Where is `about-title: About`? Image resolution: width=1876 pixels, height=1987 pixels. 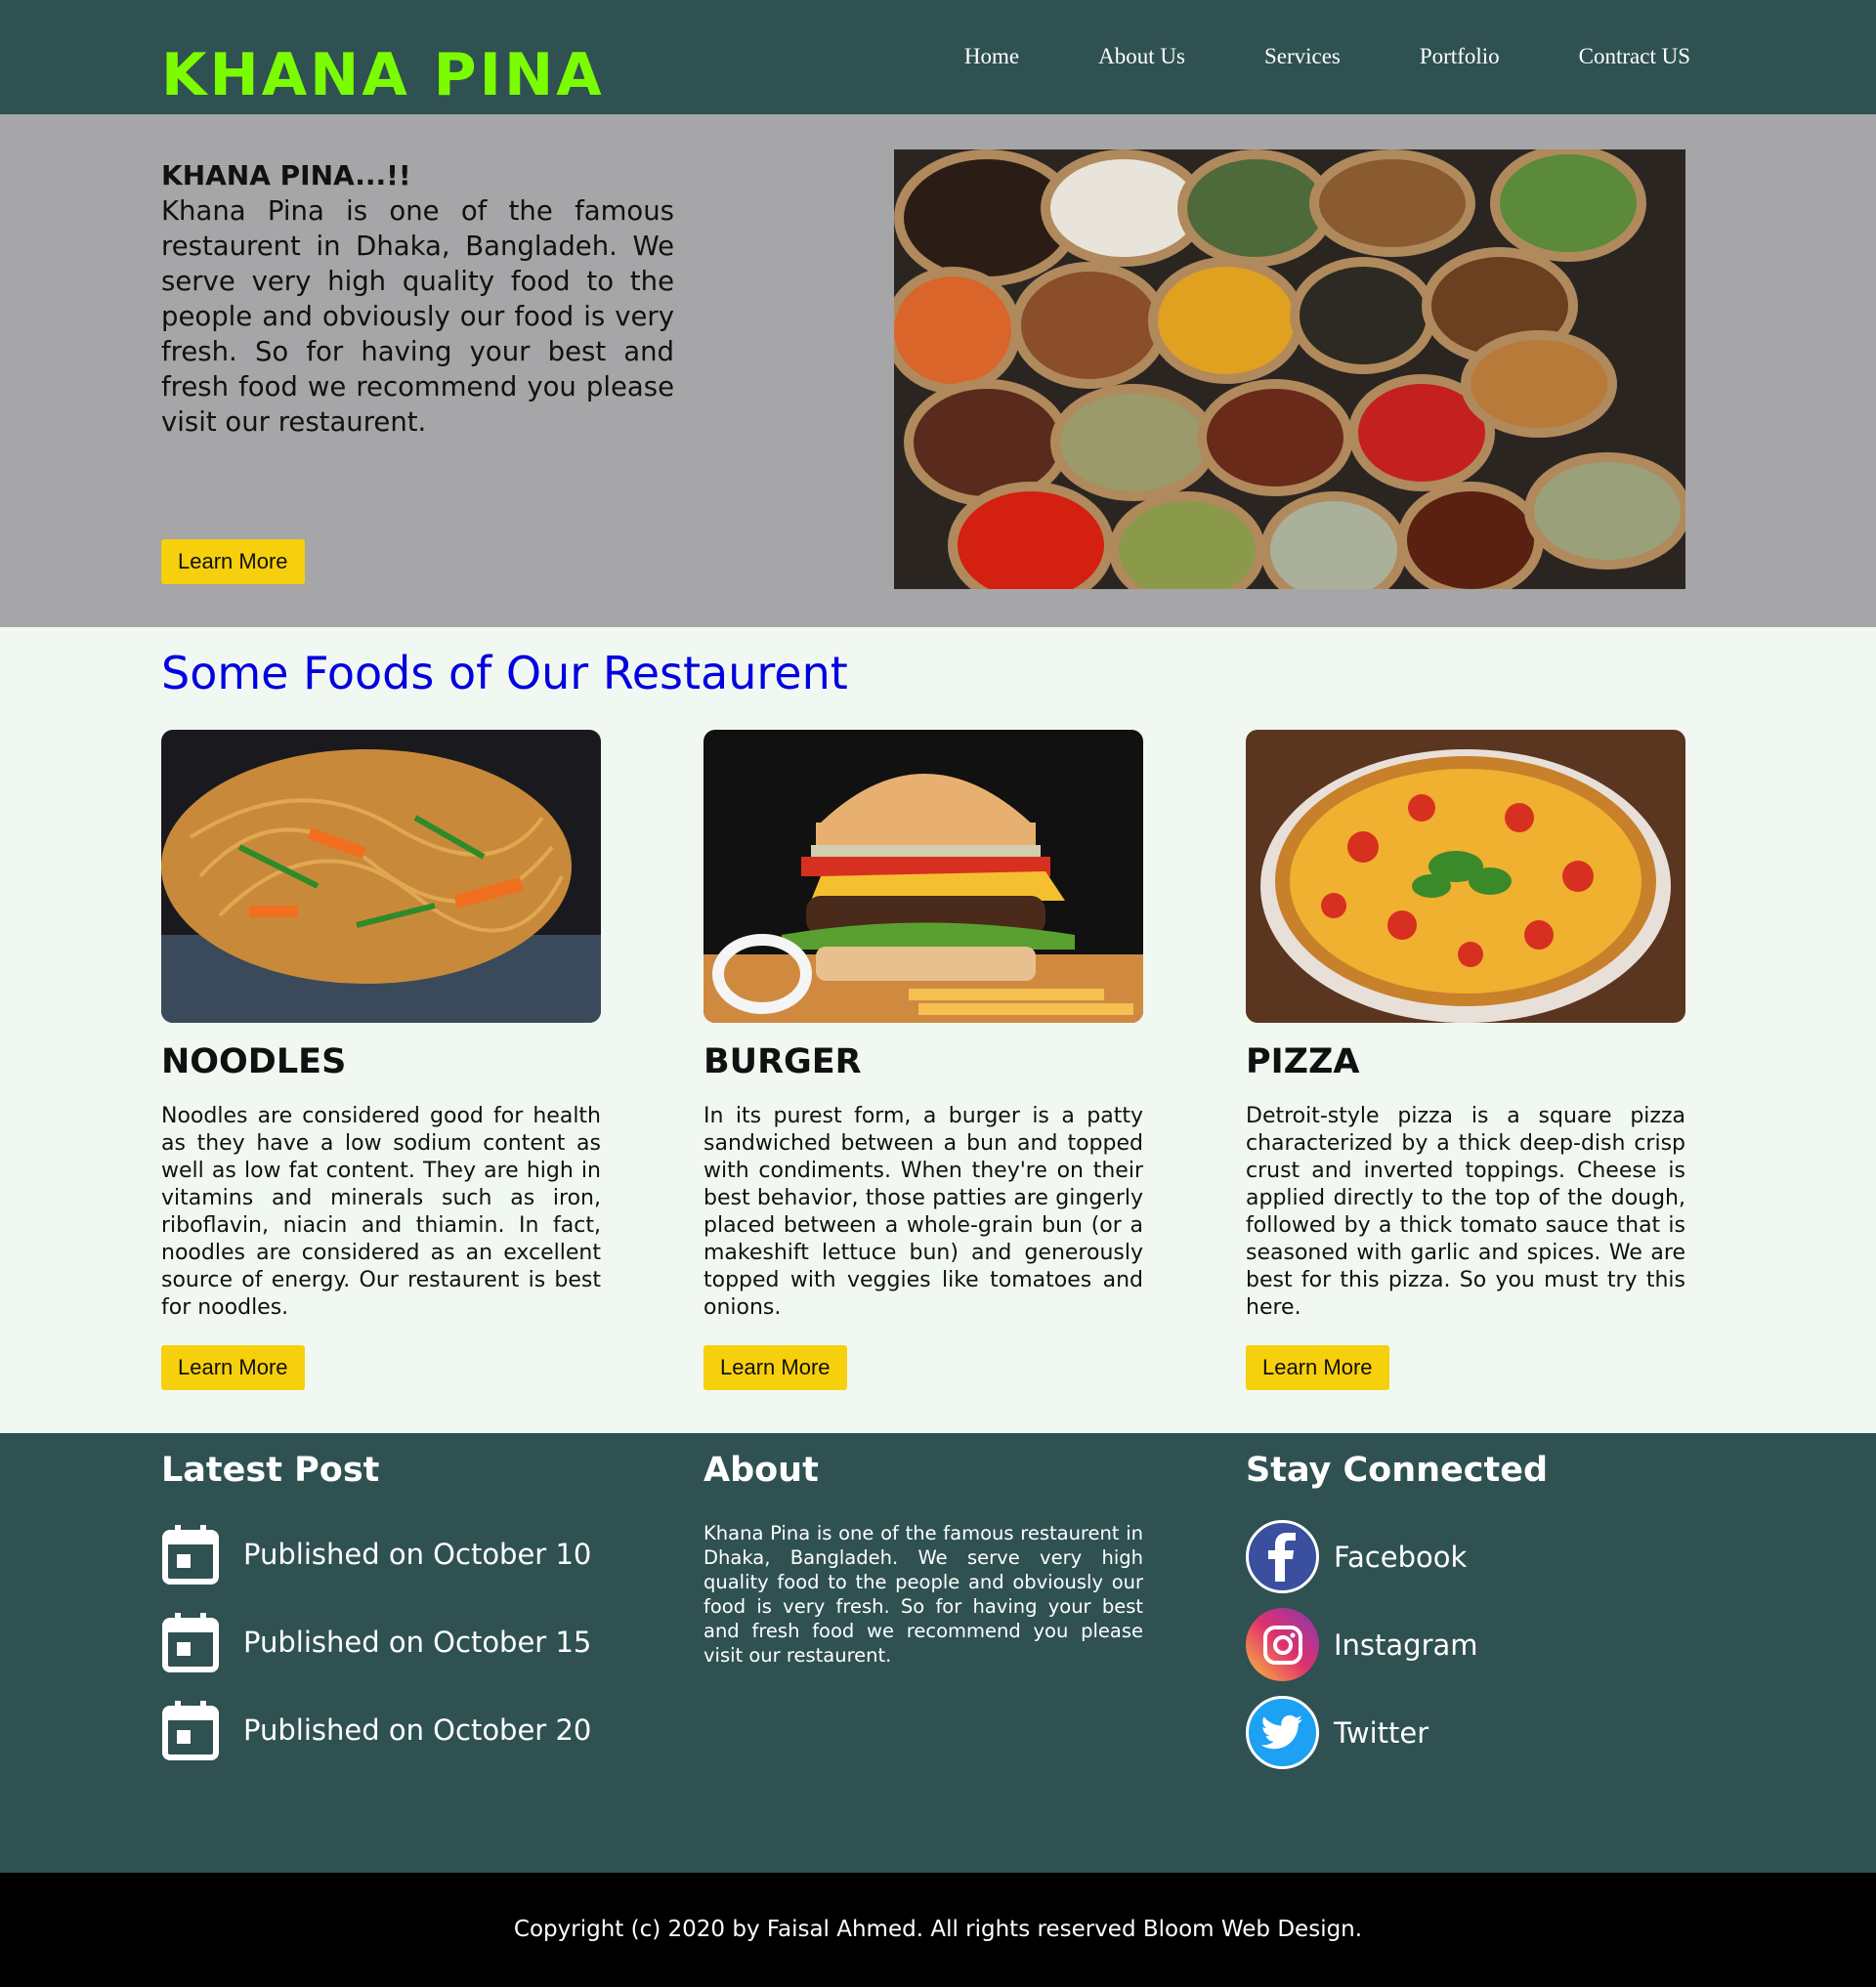 about-title: About is located at coordinates (761, 1470).